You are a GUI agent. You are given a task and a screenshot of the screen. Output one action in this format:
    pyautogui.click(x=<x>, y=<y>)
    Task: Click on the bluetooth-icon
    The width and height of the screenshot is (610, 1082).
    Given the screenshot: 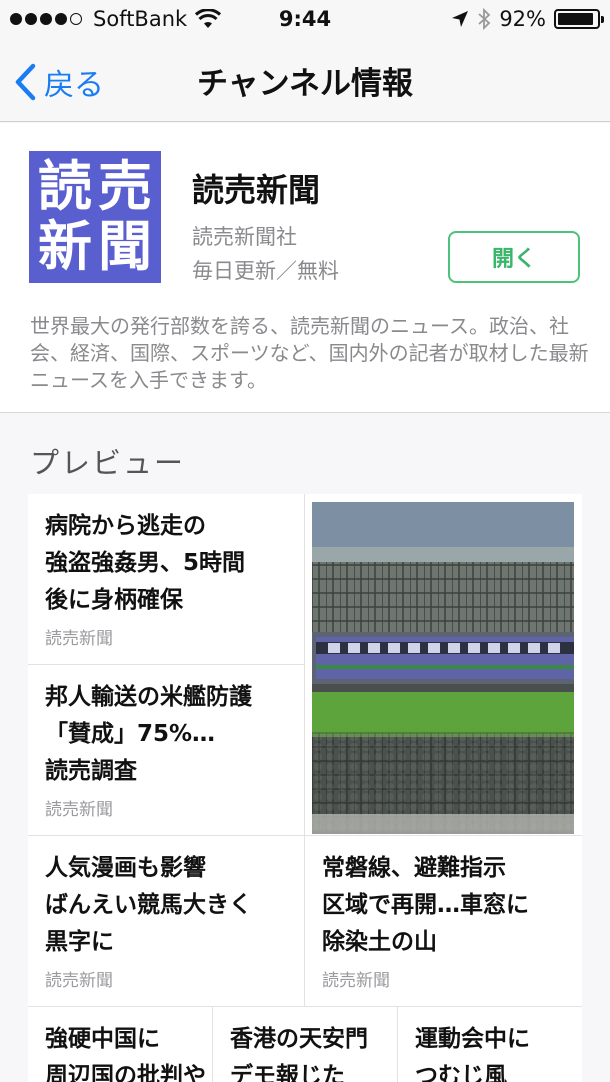 What is the action you would take?
    pyautogui.click(x=484, y=19)
    